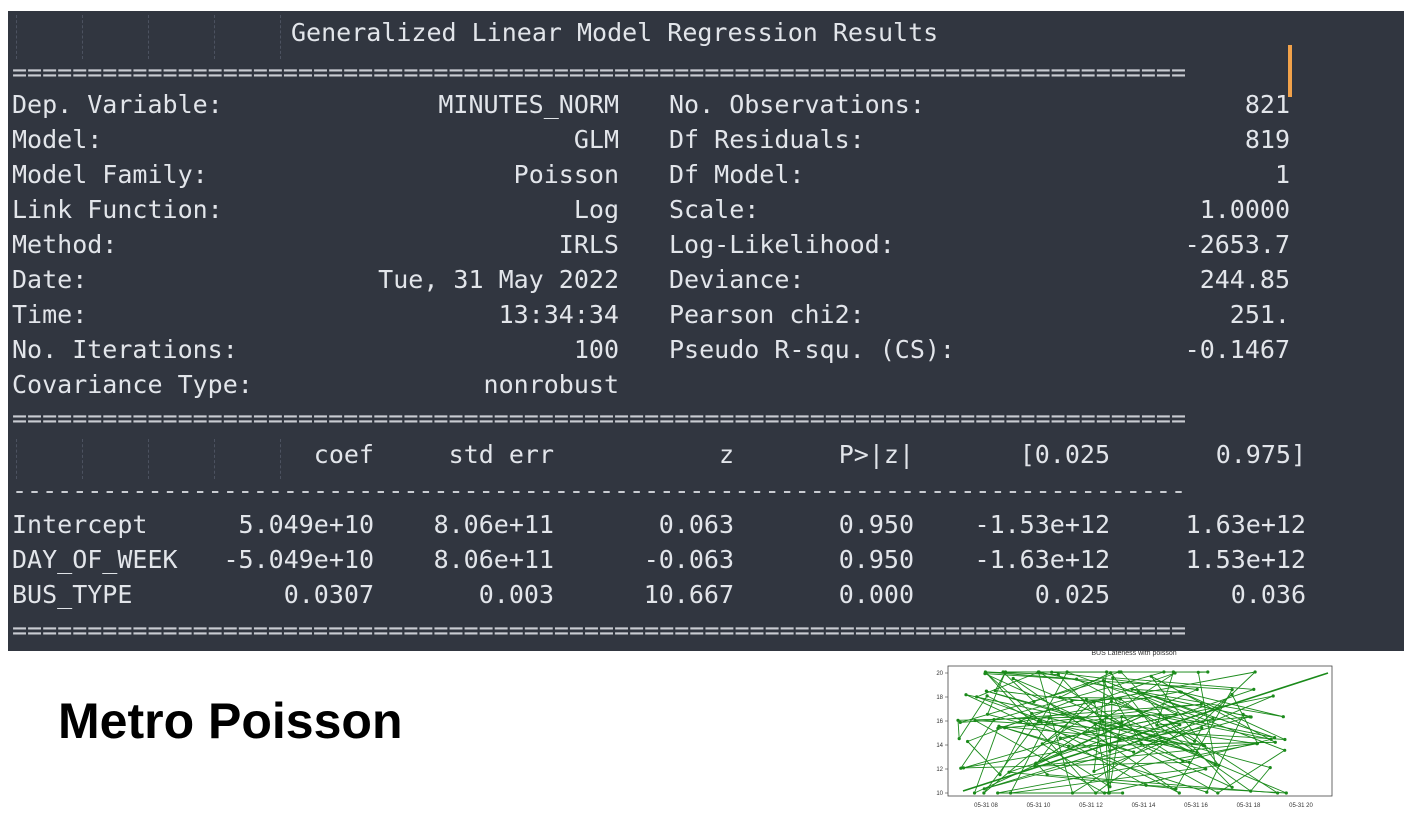  I want to click on x-tick-label: 05-31 14, so click(1144, 806).